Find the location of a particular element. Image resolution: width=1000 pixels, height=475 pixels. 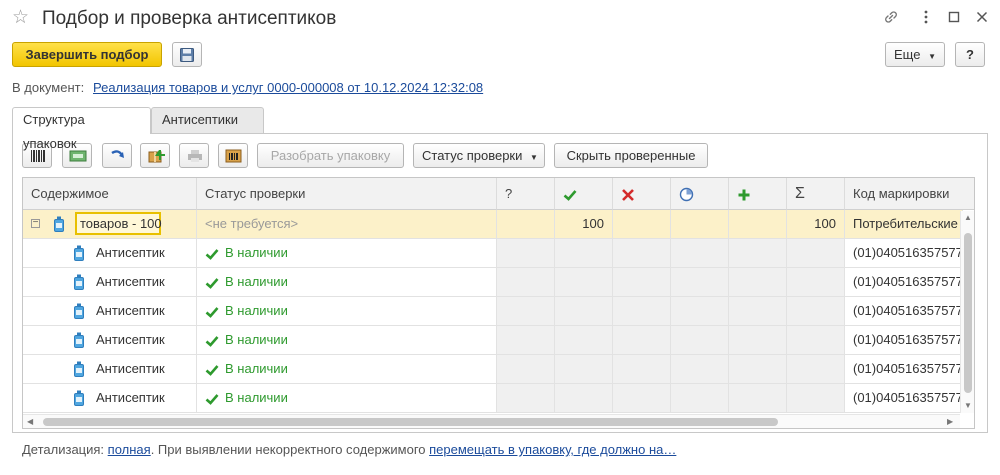

print-button is located at coordinates (194, 155).